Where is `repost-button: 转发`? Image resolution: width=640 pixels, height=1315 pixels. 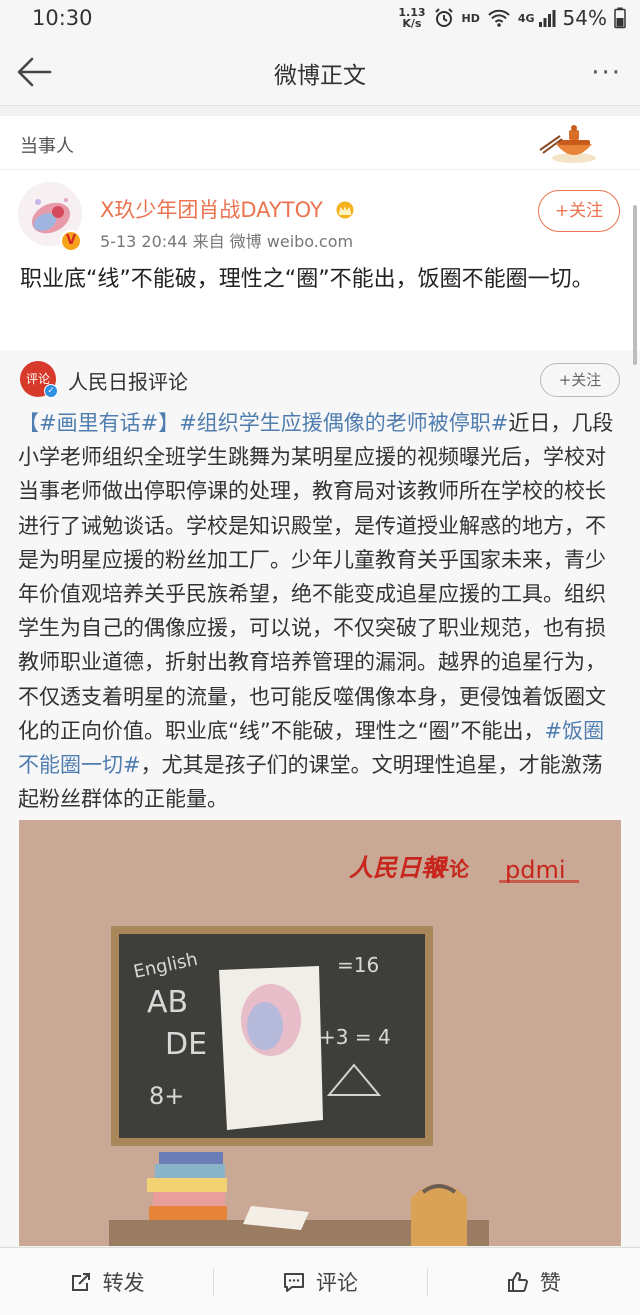
repost-button: 转发 is located at coordinates (106, 1281).